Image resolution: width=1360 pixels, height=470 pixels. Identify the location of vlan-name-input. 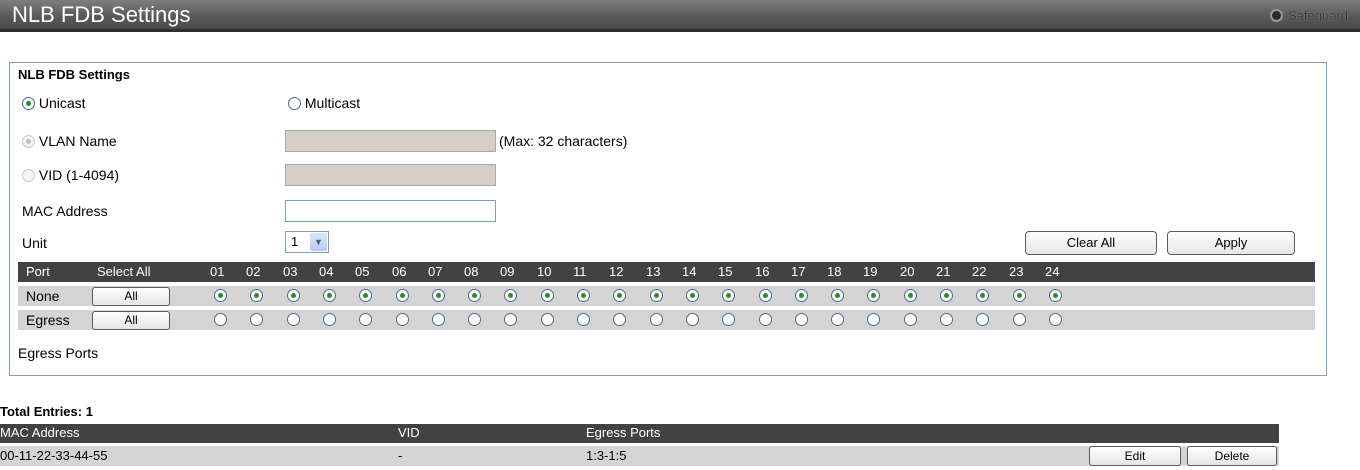
(390, 141).